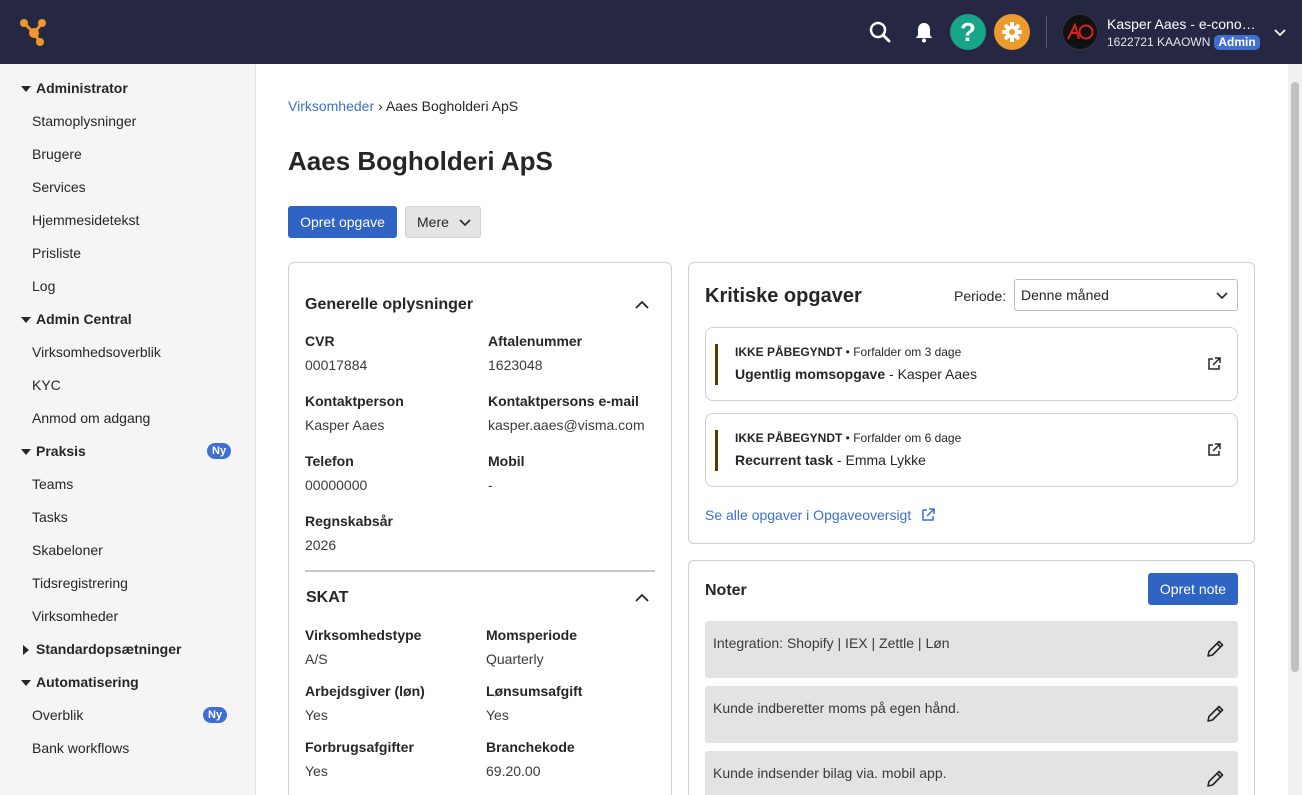 The width and height of the screenshot is (1302, 795). I want to click on task-assignee: - Kasper Aaes, so click(931, 374).